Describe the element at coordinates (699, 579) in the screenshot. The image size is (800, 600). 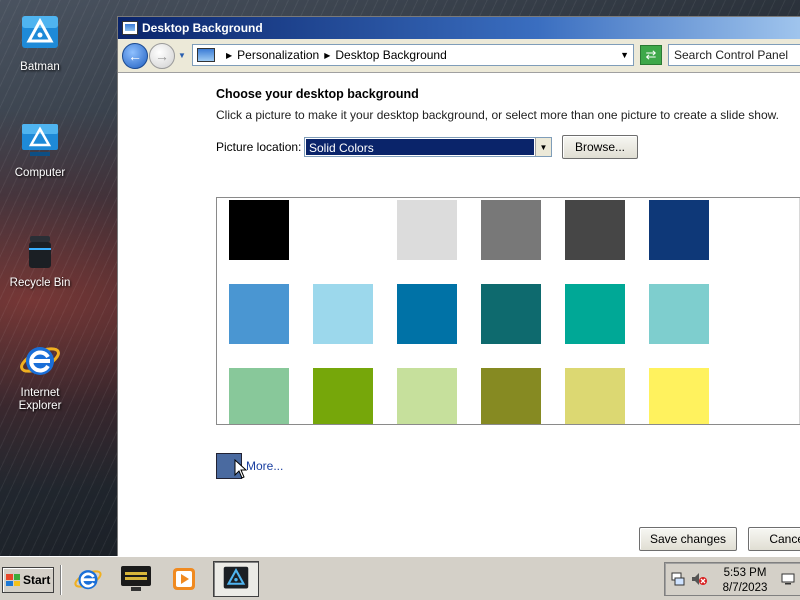
I see `volume-muted-icon` at that location.